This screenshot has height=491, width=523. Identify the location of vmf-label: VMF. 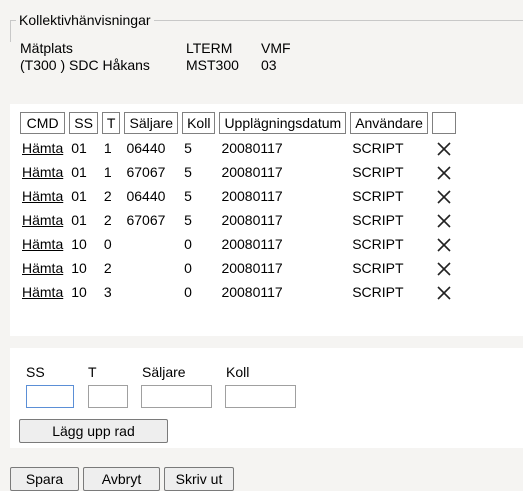
(276, 48).